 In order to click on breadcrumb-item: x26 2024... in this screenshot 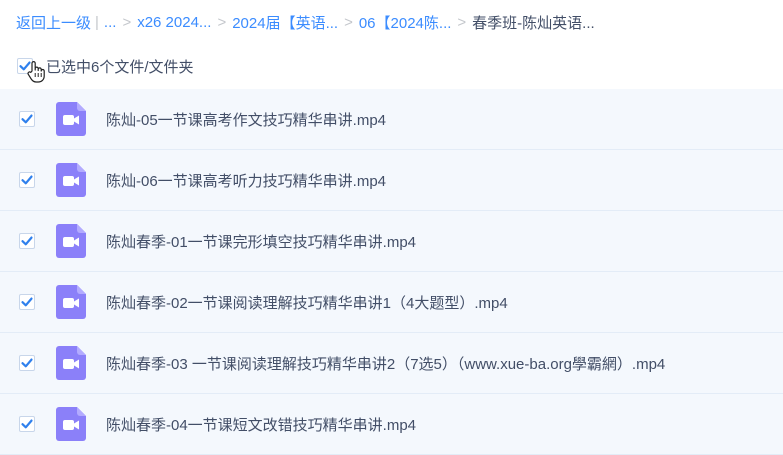, I will do `click(174, 22)`.